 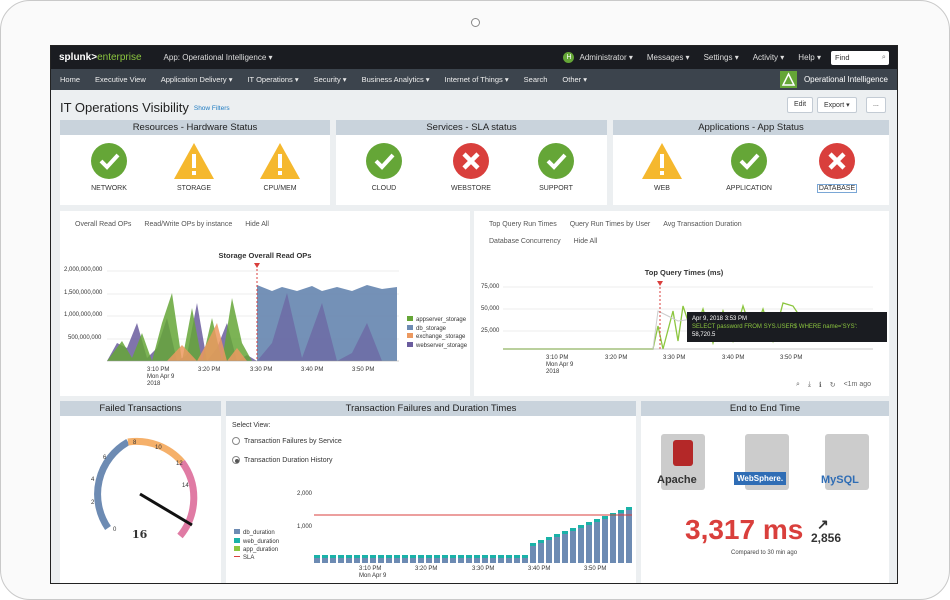 What do you see at coordinates (188, 224) in the screenshot?
I see `tab-read-write-ops: Read/Write OPs by instance` at bounding box center [188, 224].